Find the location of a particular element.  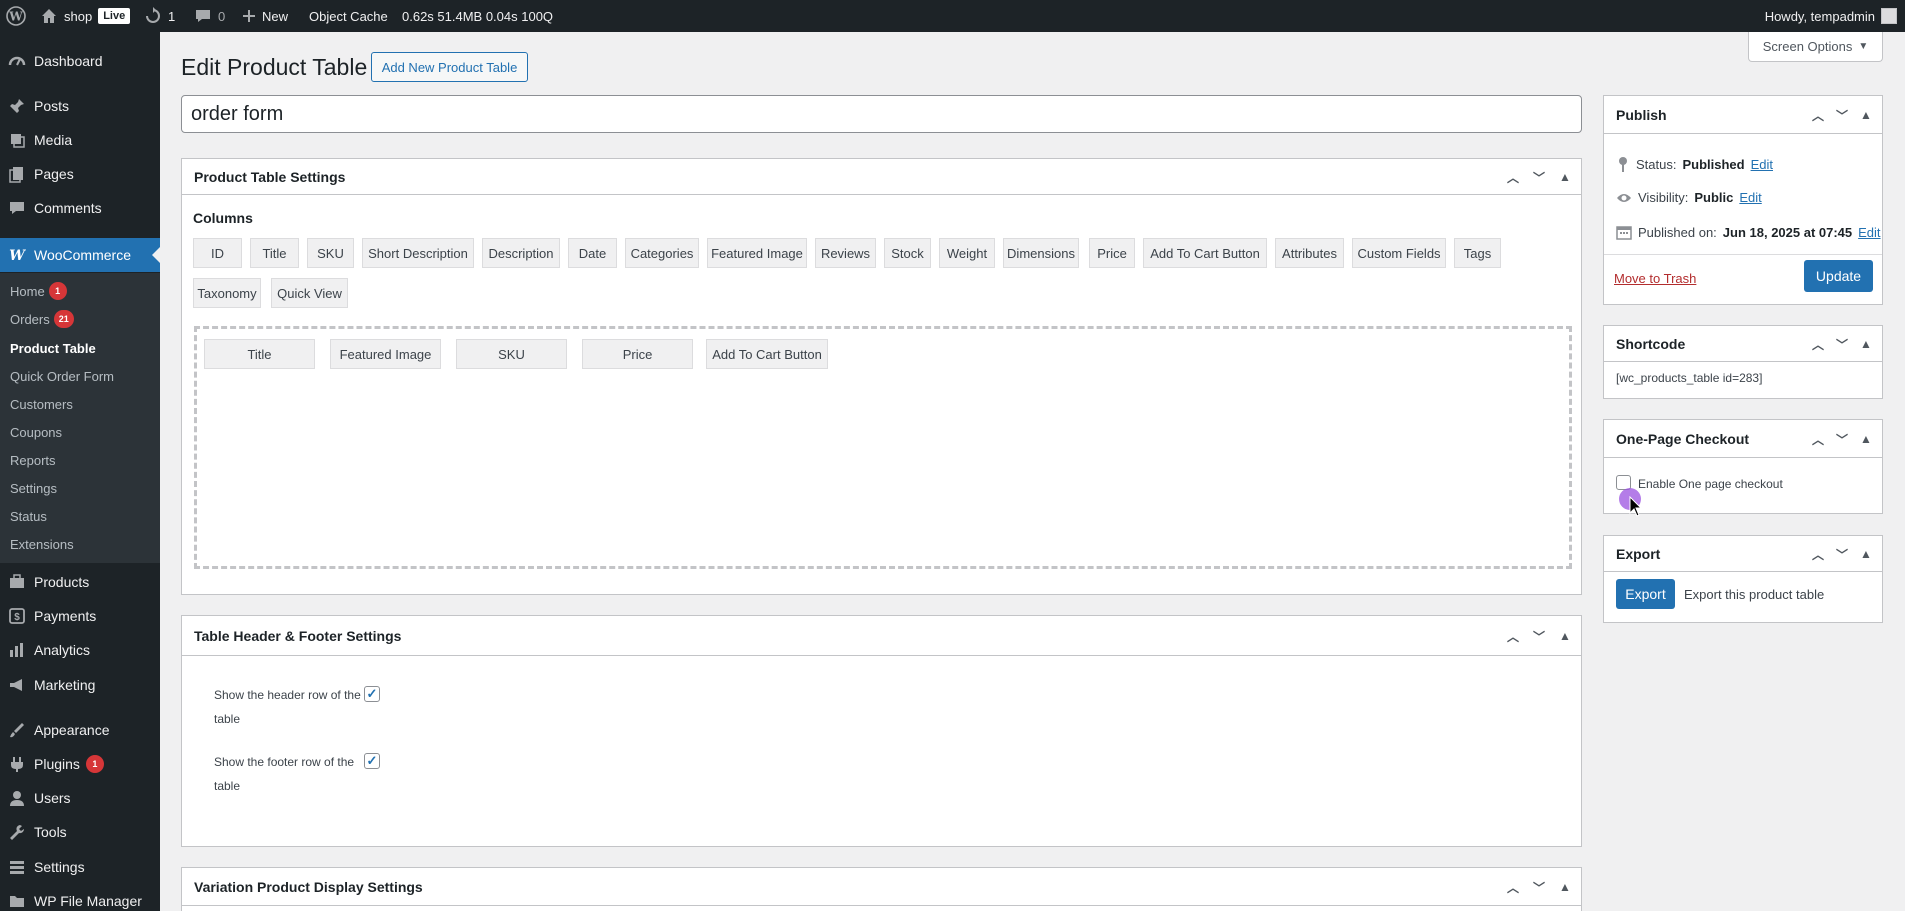

selected-column-featured-image: Featured Image is located at coordinates (385, 354).